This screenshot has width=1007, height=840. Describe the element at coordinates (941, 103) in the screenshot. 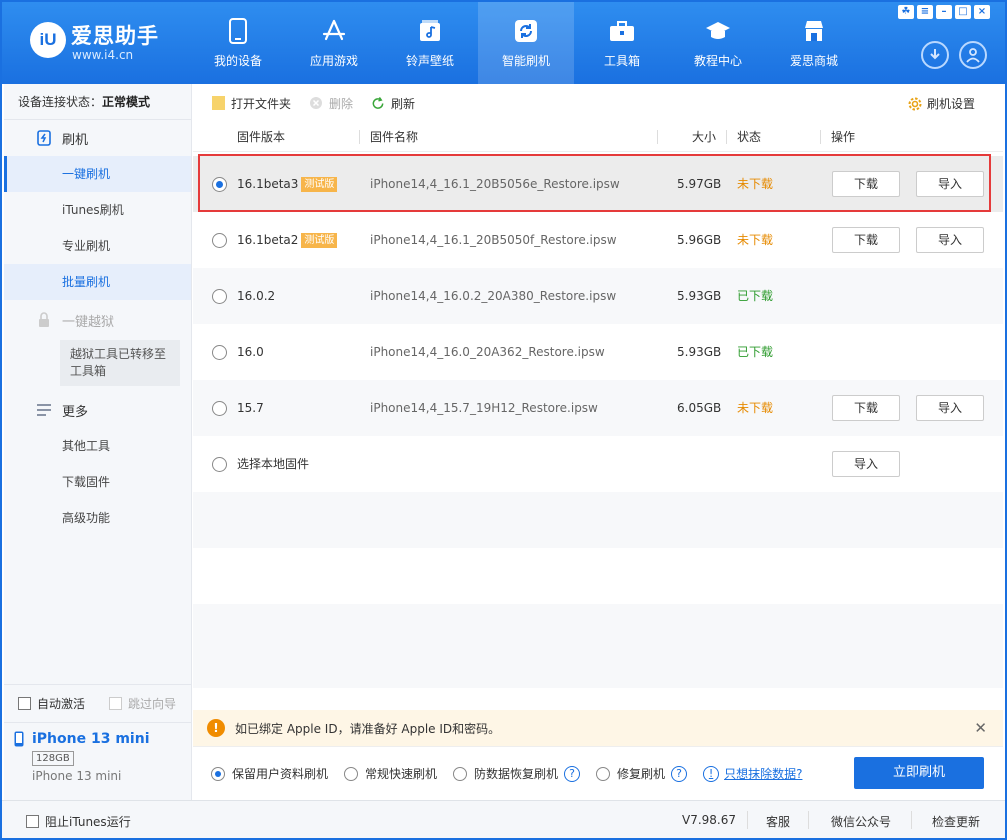

I see `flash-settings-button: 刷机设置` at that location.